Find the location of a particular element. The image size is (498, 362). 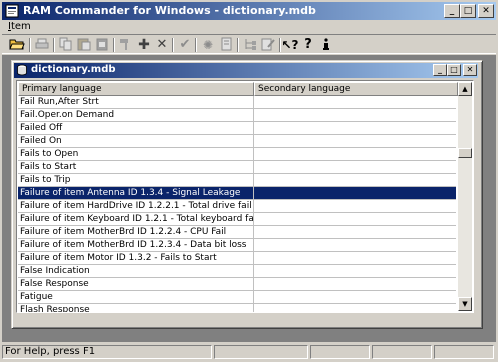

database-icon is located at coordinates (22, 70).